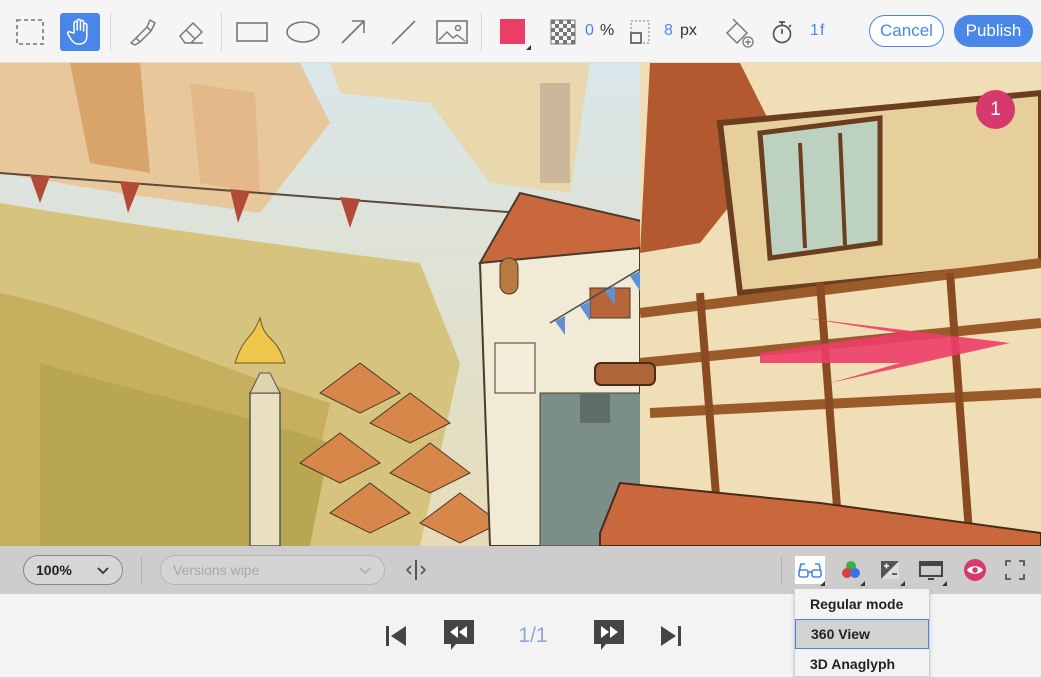  I want to click on skip-to-end-icon, so click(671, 636).